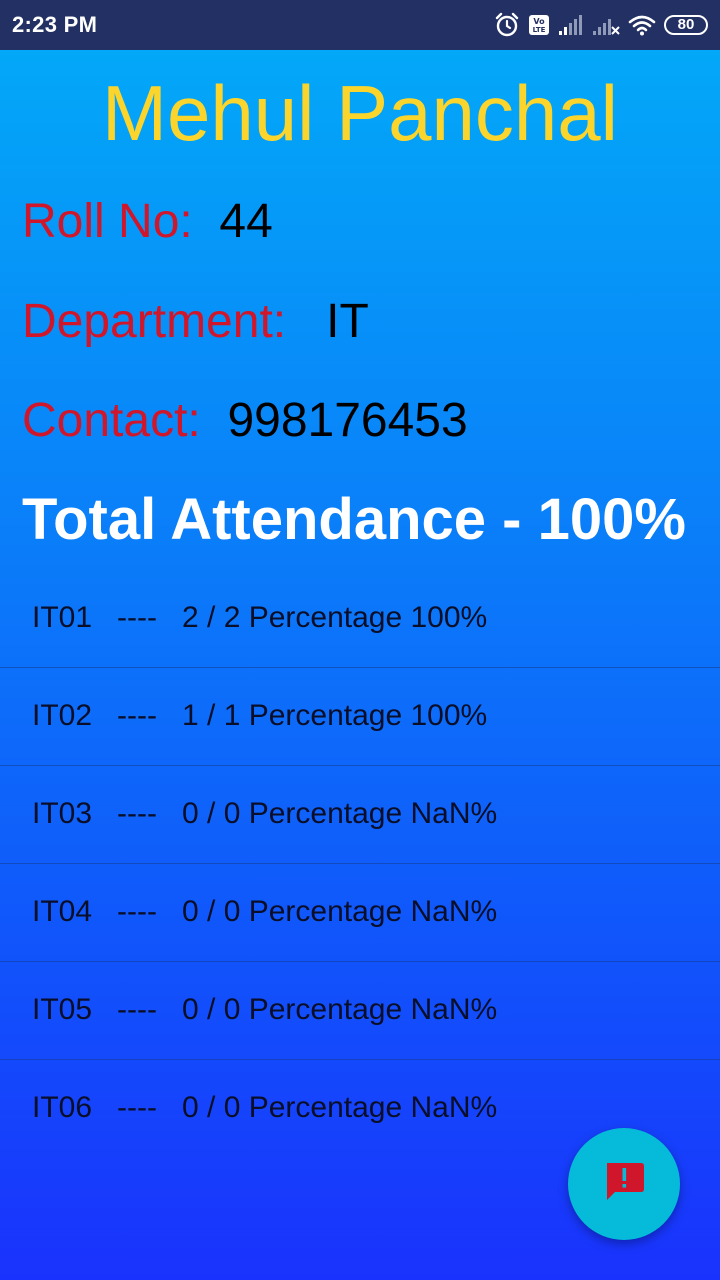 This screenshot has height=1280, width=720. What do you see at coordinates (265, 911) in the screenshot?
I see `subject-attendance-text: IT04 ---- 0 / 0 Percentage NaN%` at bounding box center [265, 911].